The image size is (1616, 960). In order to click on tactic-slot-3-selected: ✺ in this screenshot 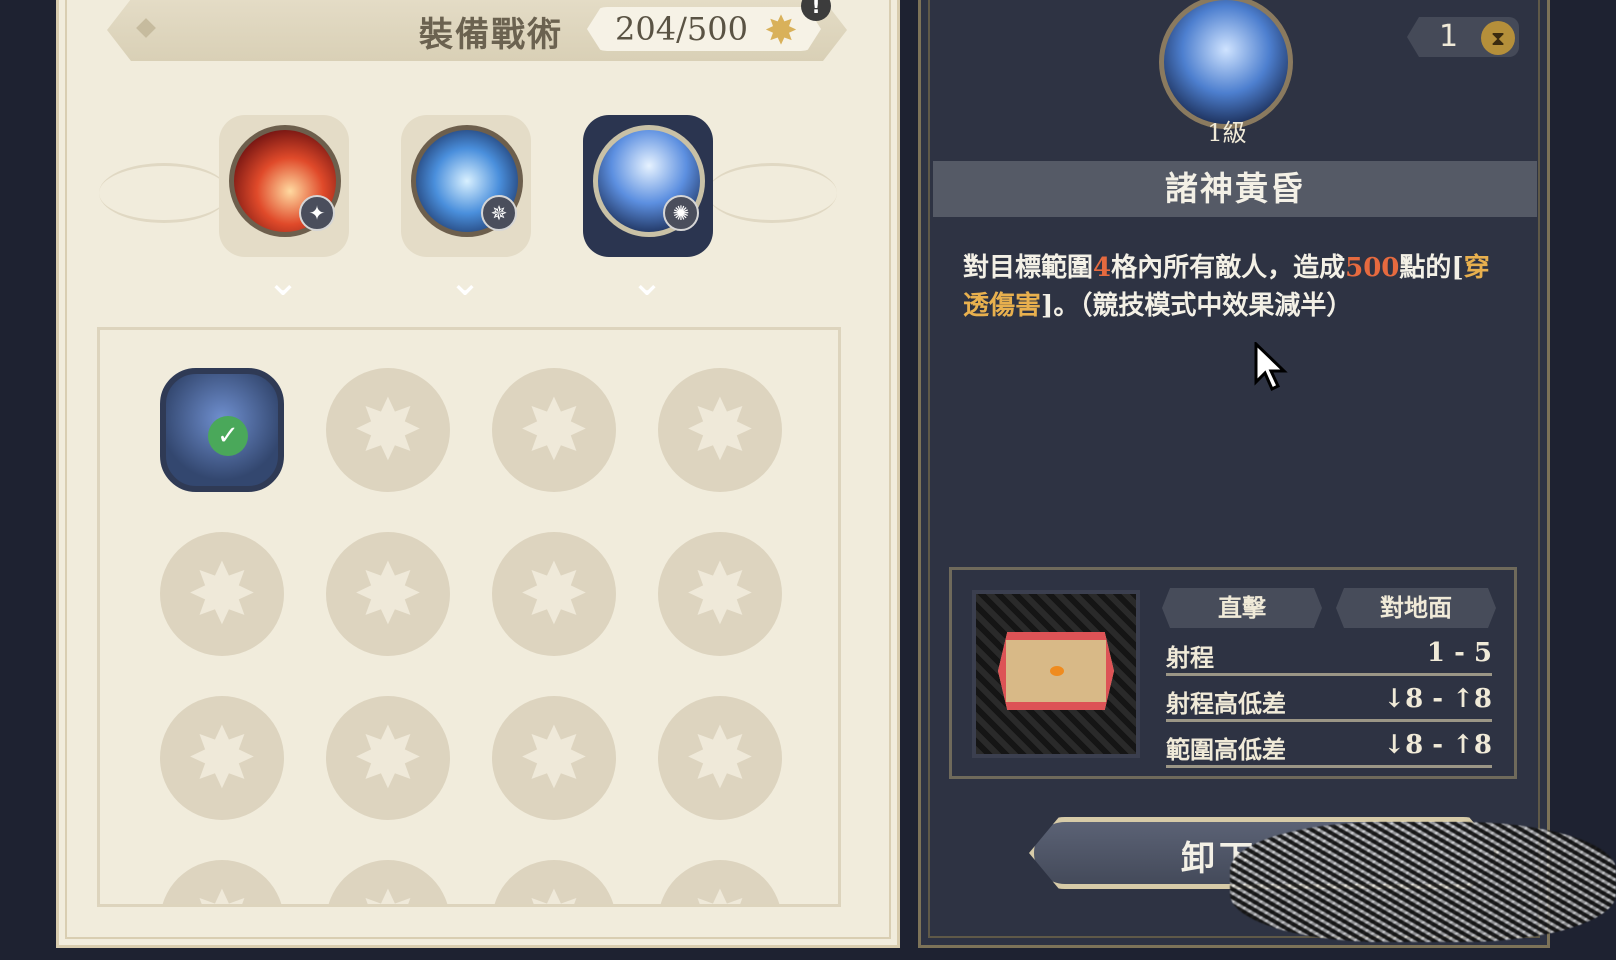, I will do `click(648, 186)`.